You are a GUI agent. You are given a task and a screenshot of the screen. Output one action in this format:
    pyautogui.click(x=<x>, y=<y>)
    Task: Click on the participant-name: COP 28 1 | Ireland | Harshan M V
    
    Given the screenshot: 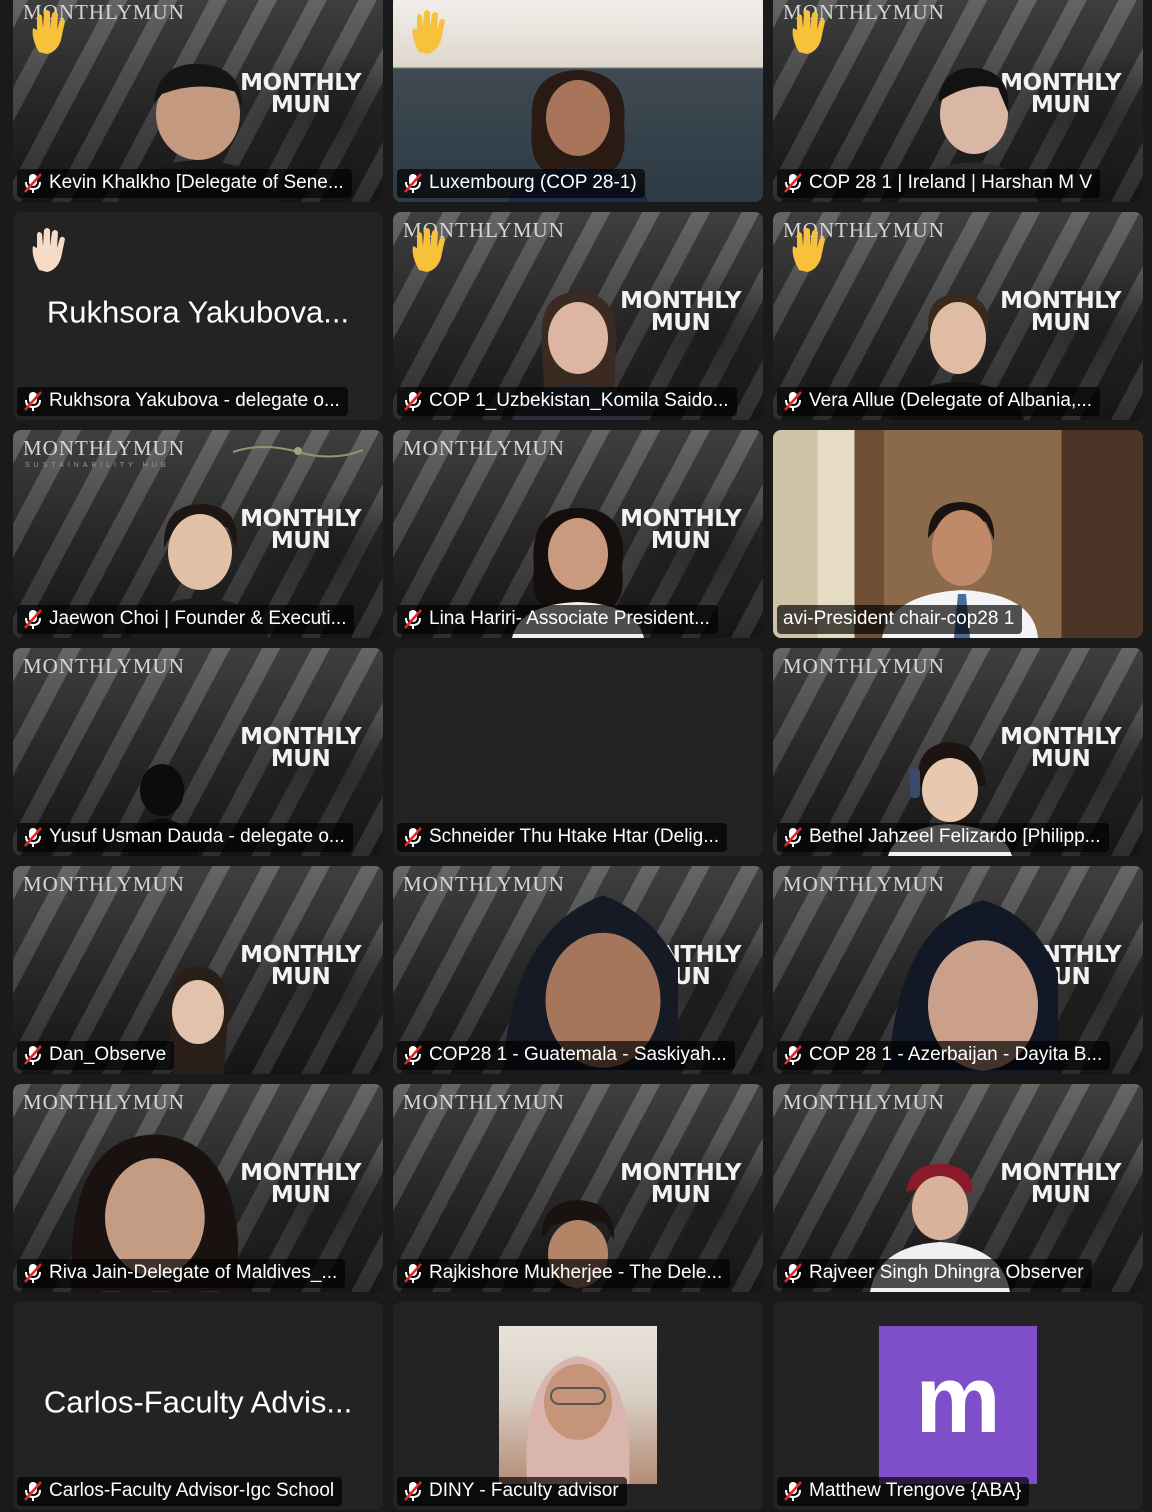 What is the action you would take?
    pyautogui.click(x=951, y=182)
    